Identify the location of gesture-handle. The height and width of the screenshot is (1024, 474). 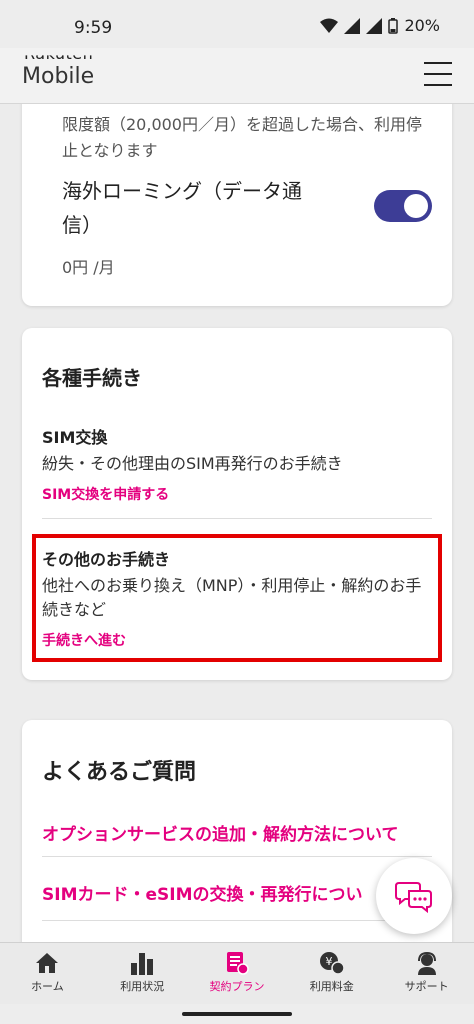
(237, 1014).